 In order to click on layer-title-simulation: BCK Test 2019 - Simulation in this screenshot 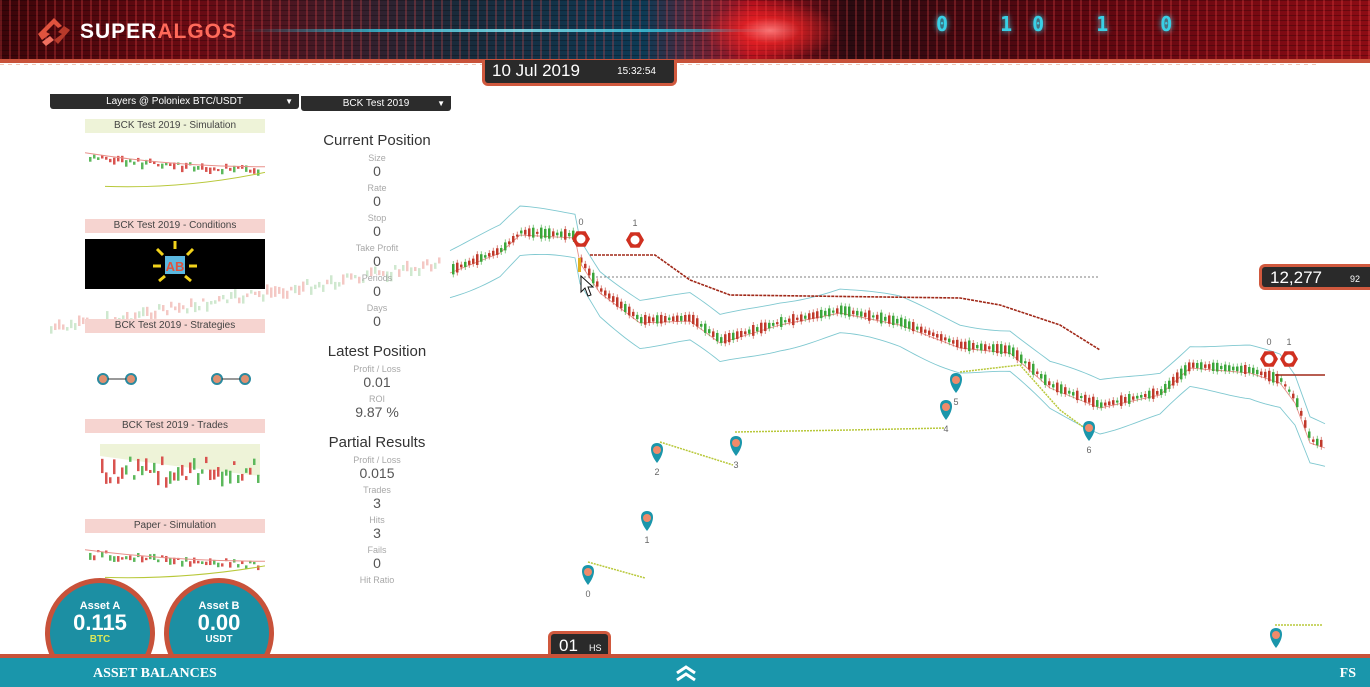, I will do `click(175, 126)`.